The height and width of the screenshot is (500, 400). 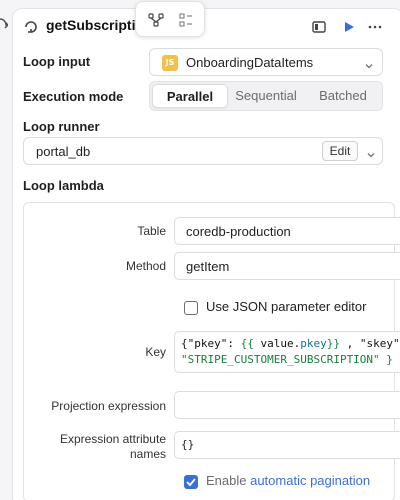 I want to click on play-icon, so click(x=349, y=27).